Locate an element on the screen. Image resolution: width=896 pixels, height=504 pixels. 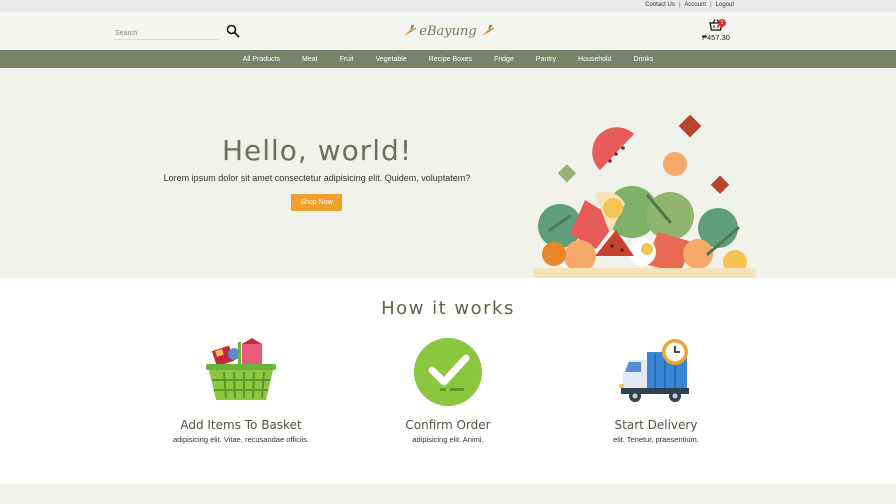
footer-strip is located at coordinates (448, 494).